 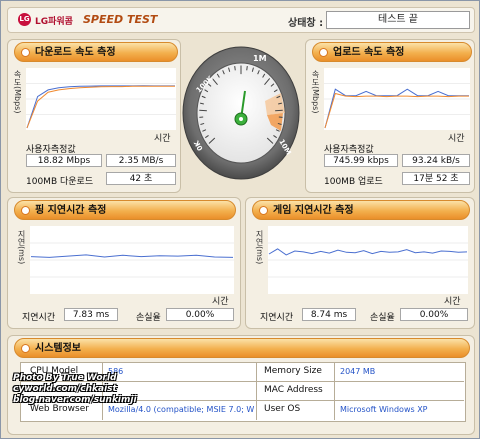 I want to click on game-loss-label: 손실율, so click(x=382, y=318).